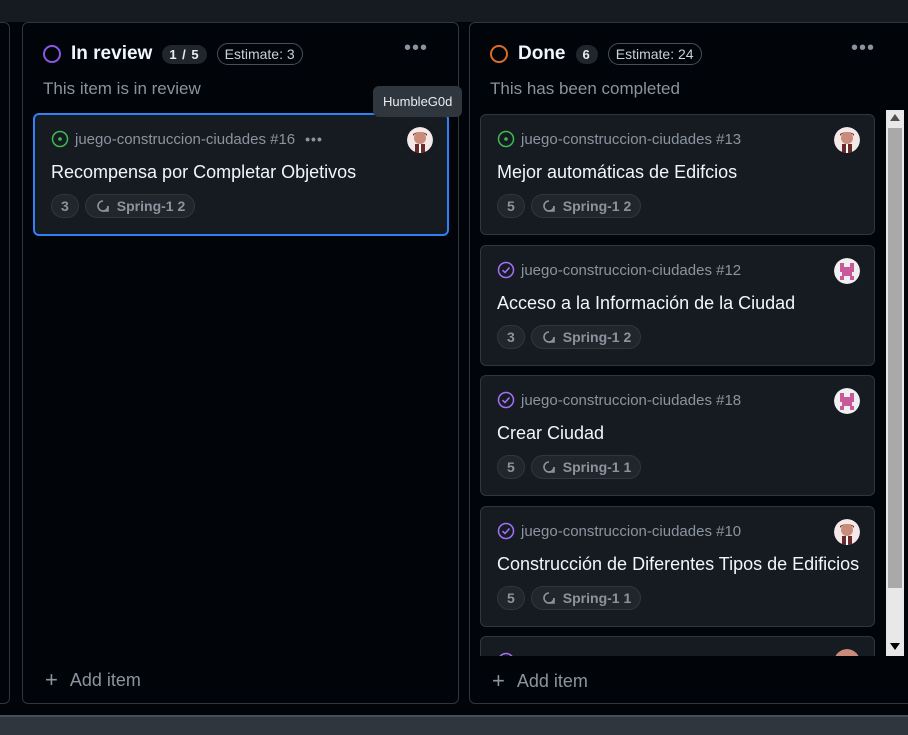 The height and width of the screenshot is (735, 908). Describe the element at coordinates (677, 646) in the screenshot. I see `issue-card` at that location.